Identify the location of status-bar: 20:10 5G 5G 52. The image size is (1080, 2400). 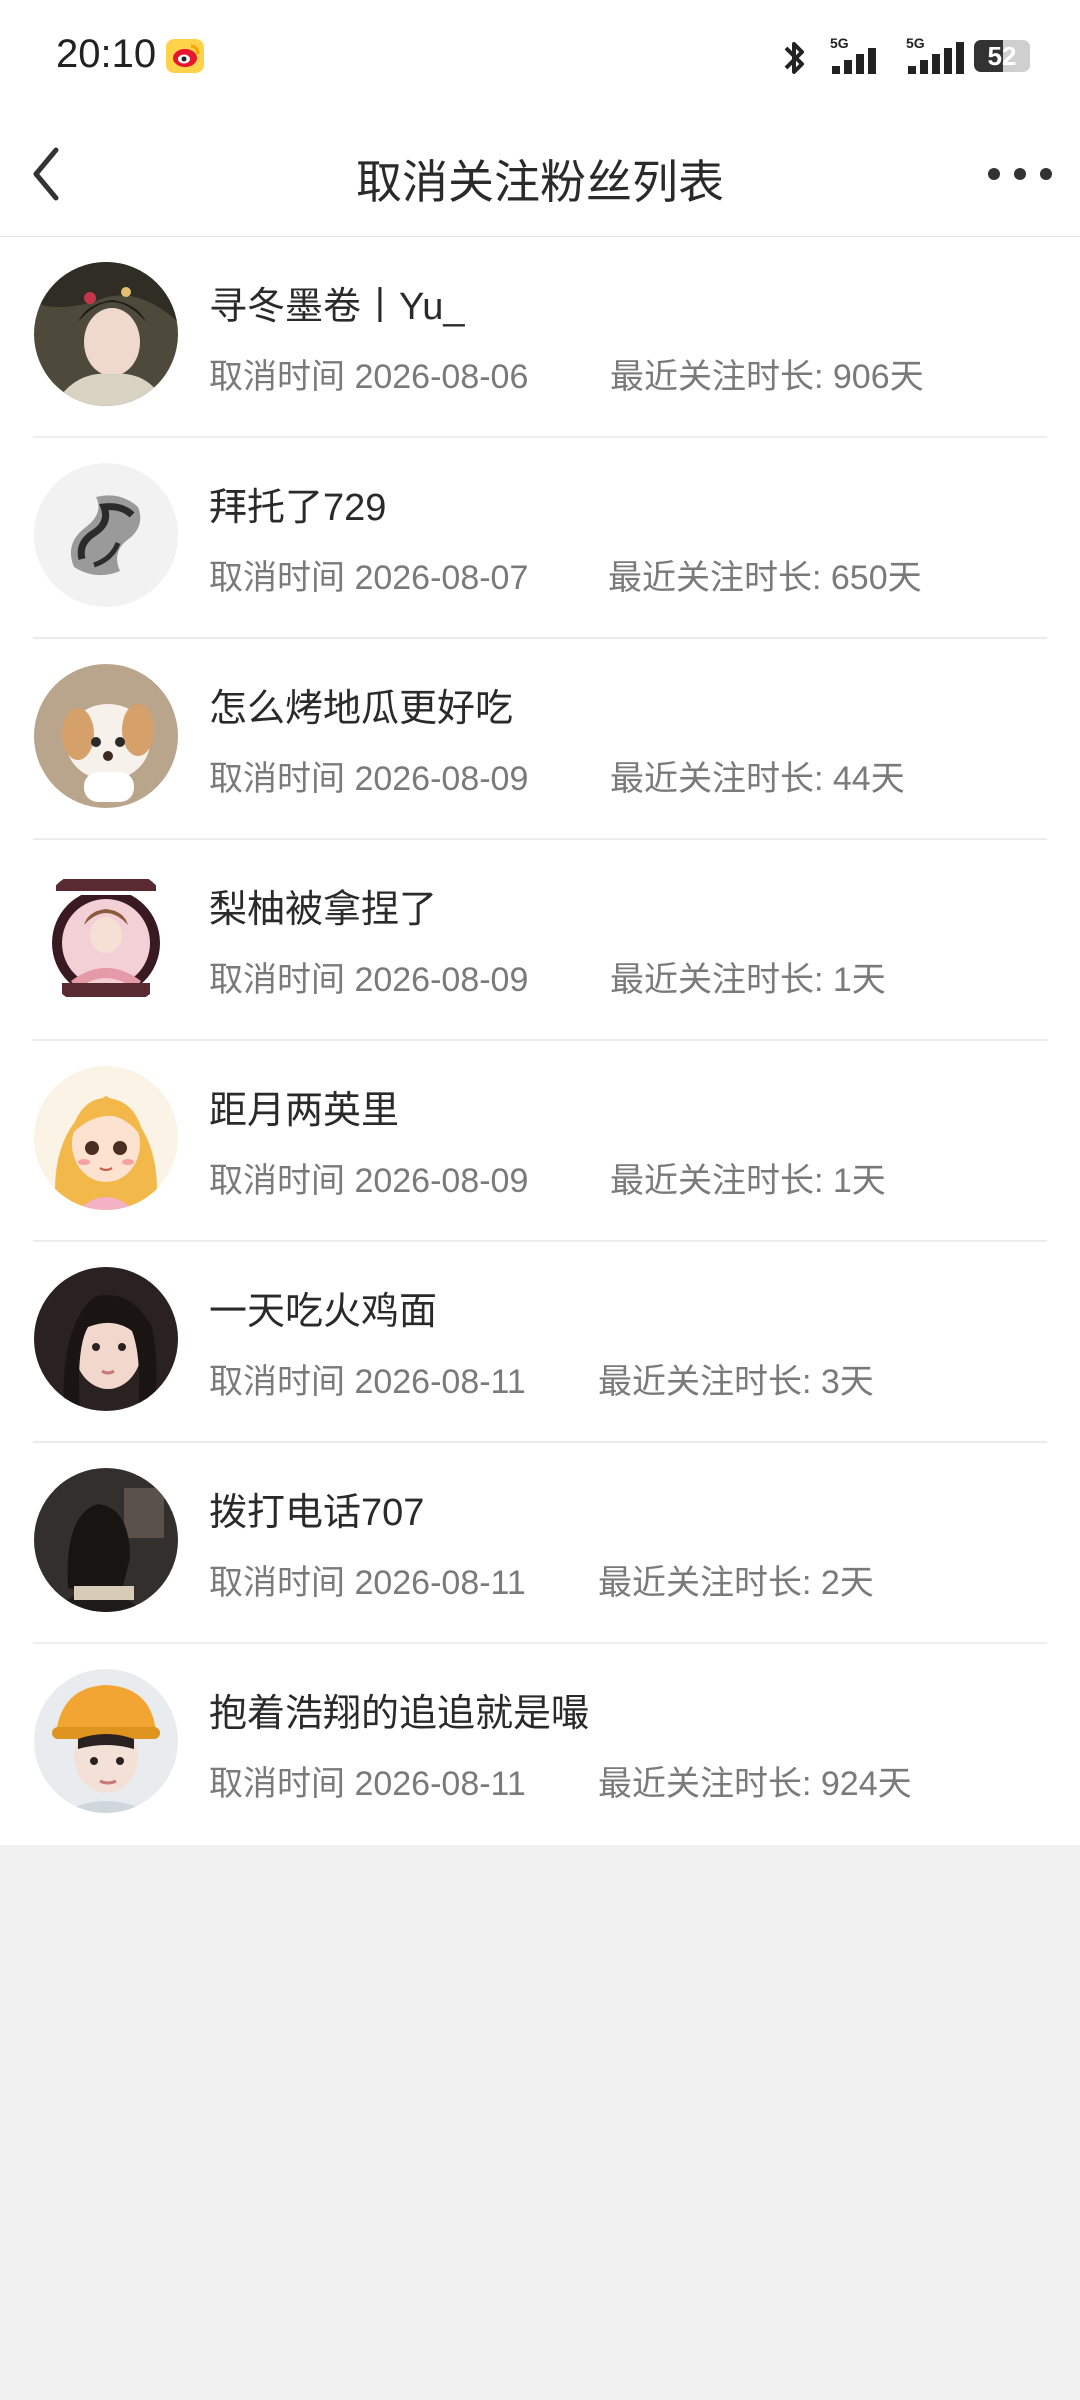
(540, 56).